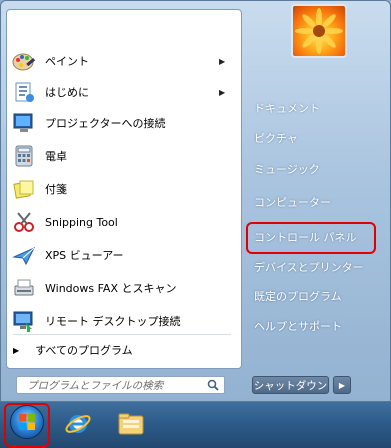 This screenshot has height=448, width=391. Describe the element at coordinates (195, 425) in the screenshot. I see `taskbar` at that location.